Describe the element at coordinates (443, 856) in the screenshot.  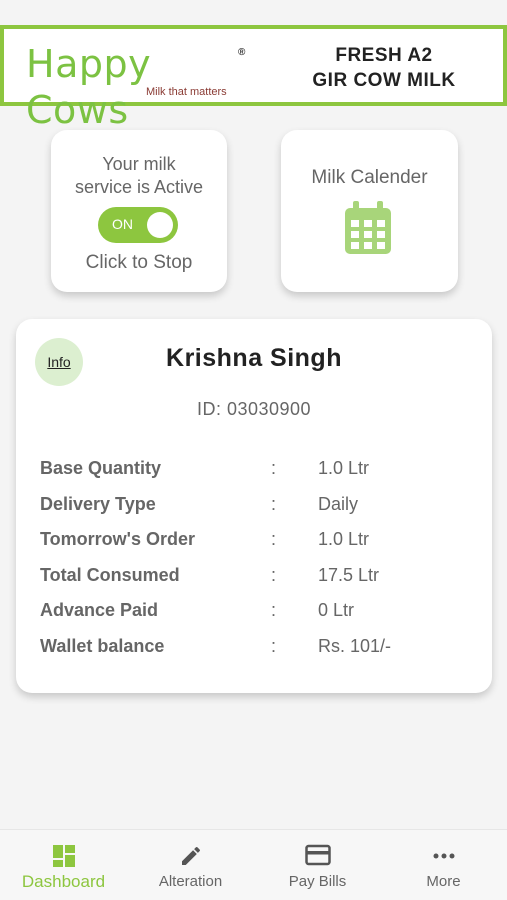
I see `more-dots-icon` at that location.